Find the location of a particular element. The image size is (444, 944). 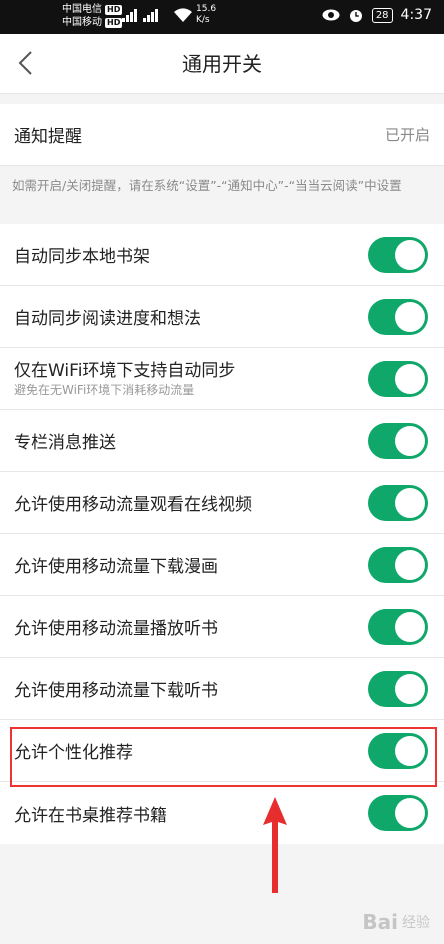

setting-label: 自动同步阅读进度和想法 is located at coordinates (107, 319).